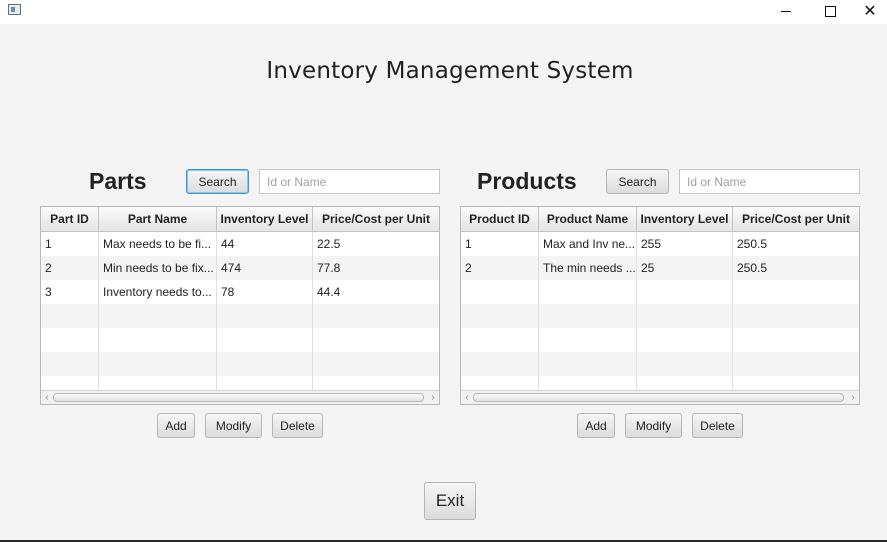  Describe the element at coordinates (265, 244) in the screenshot. I see `part-inventory-cell: 44` at that location.